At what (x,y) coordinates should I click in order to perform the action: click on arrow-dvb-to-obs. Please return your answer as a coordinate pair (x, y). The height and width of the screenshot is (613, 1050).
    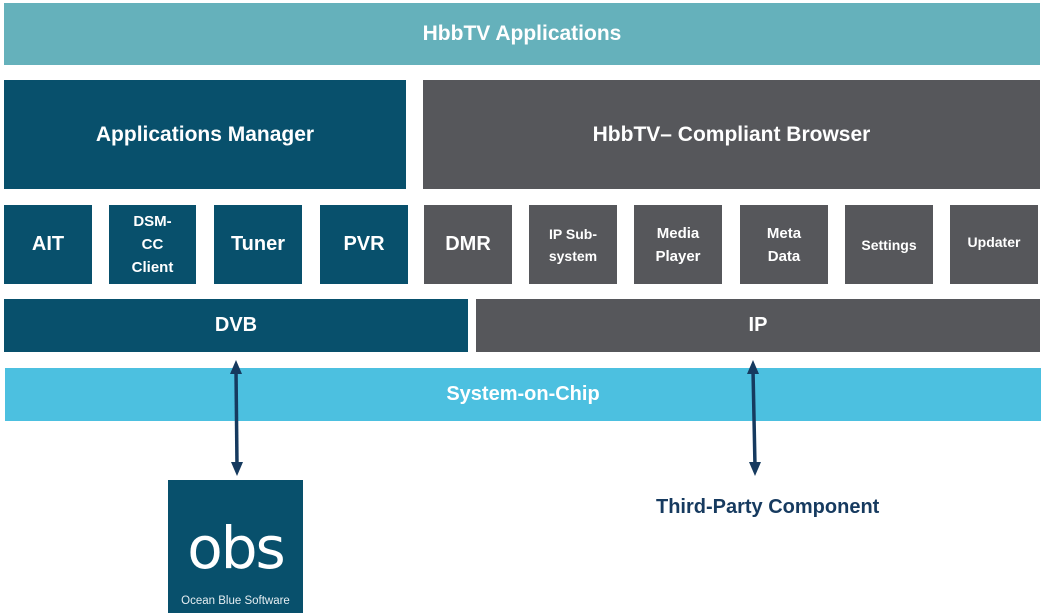
    Looking at the image, I should click on (236, 418).